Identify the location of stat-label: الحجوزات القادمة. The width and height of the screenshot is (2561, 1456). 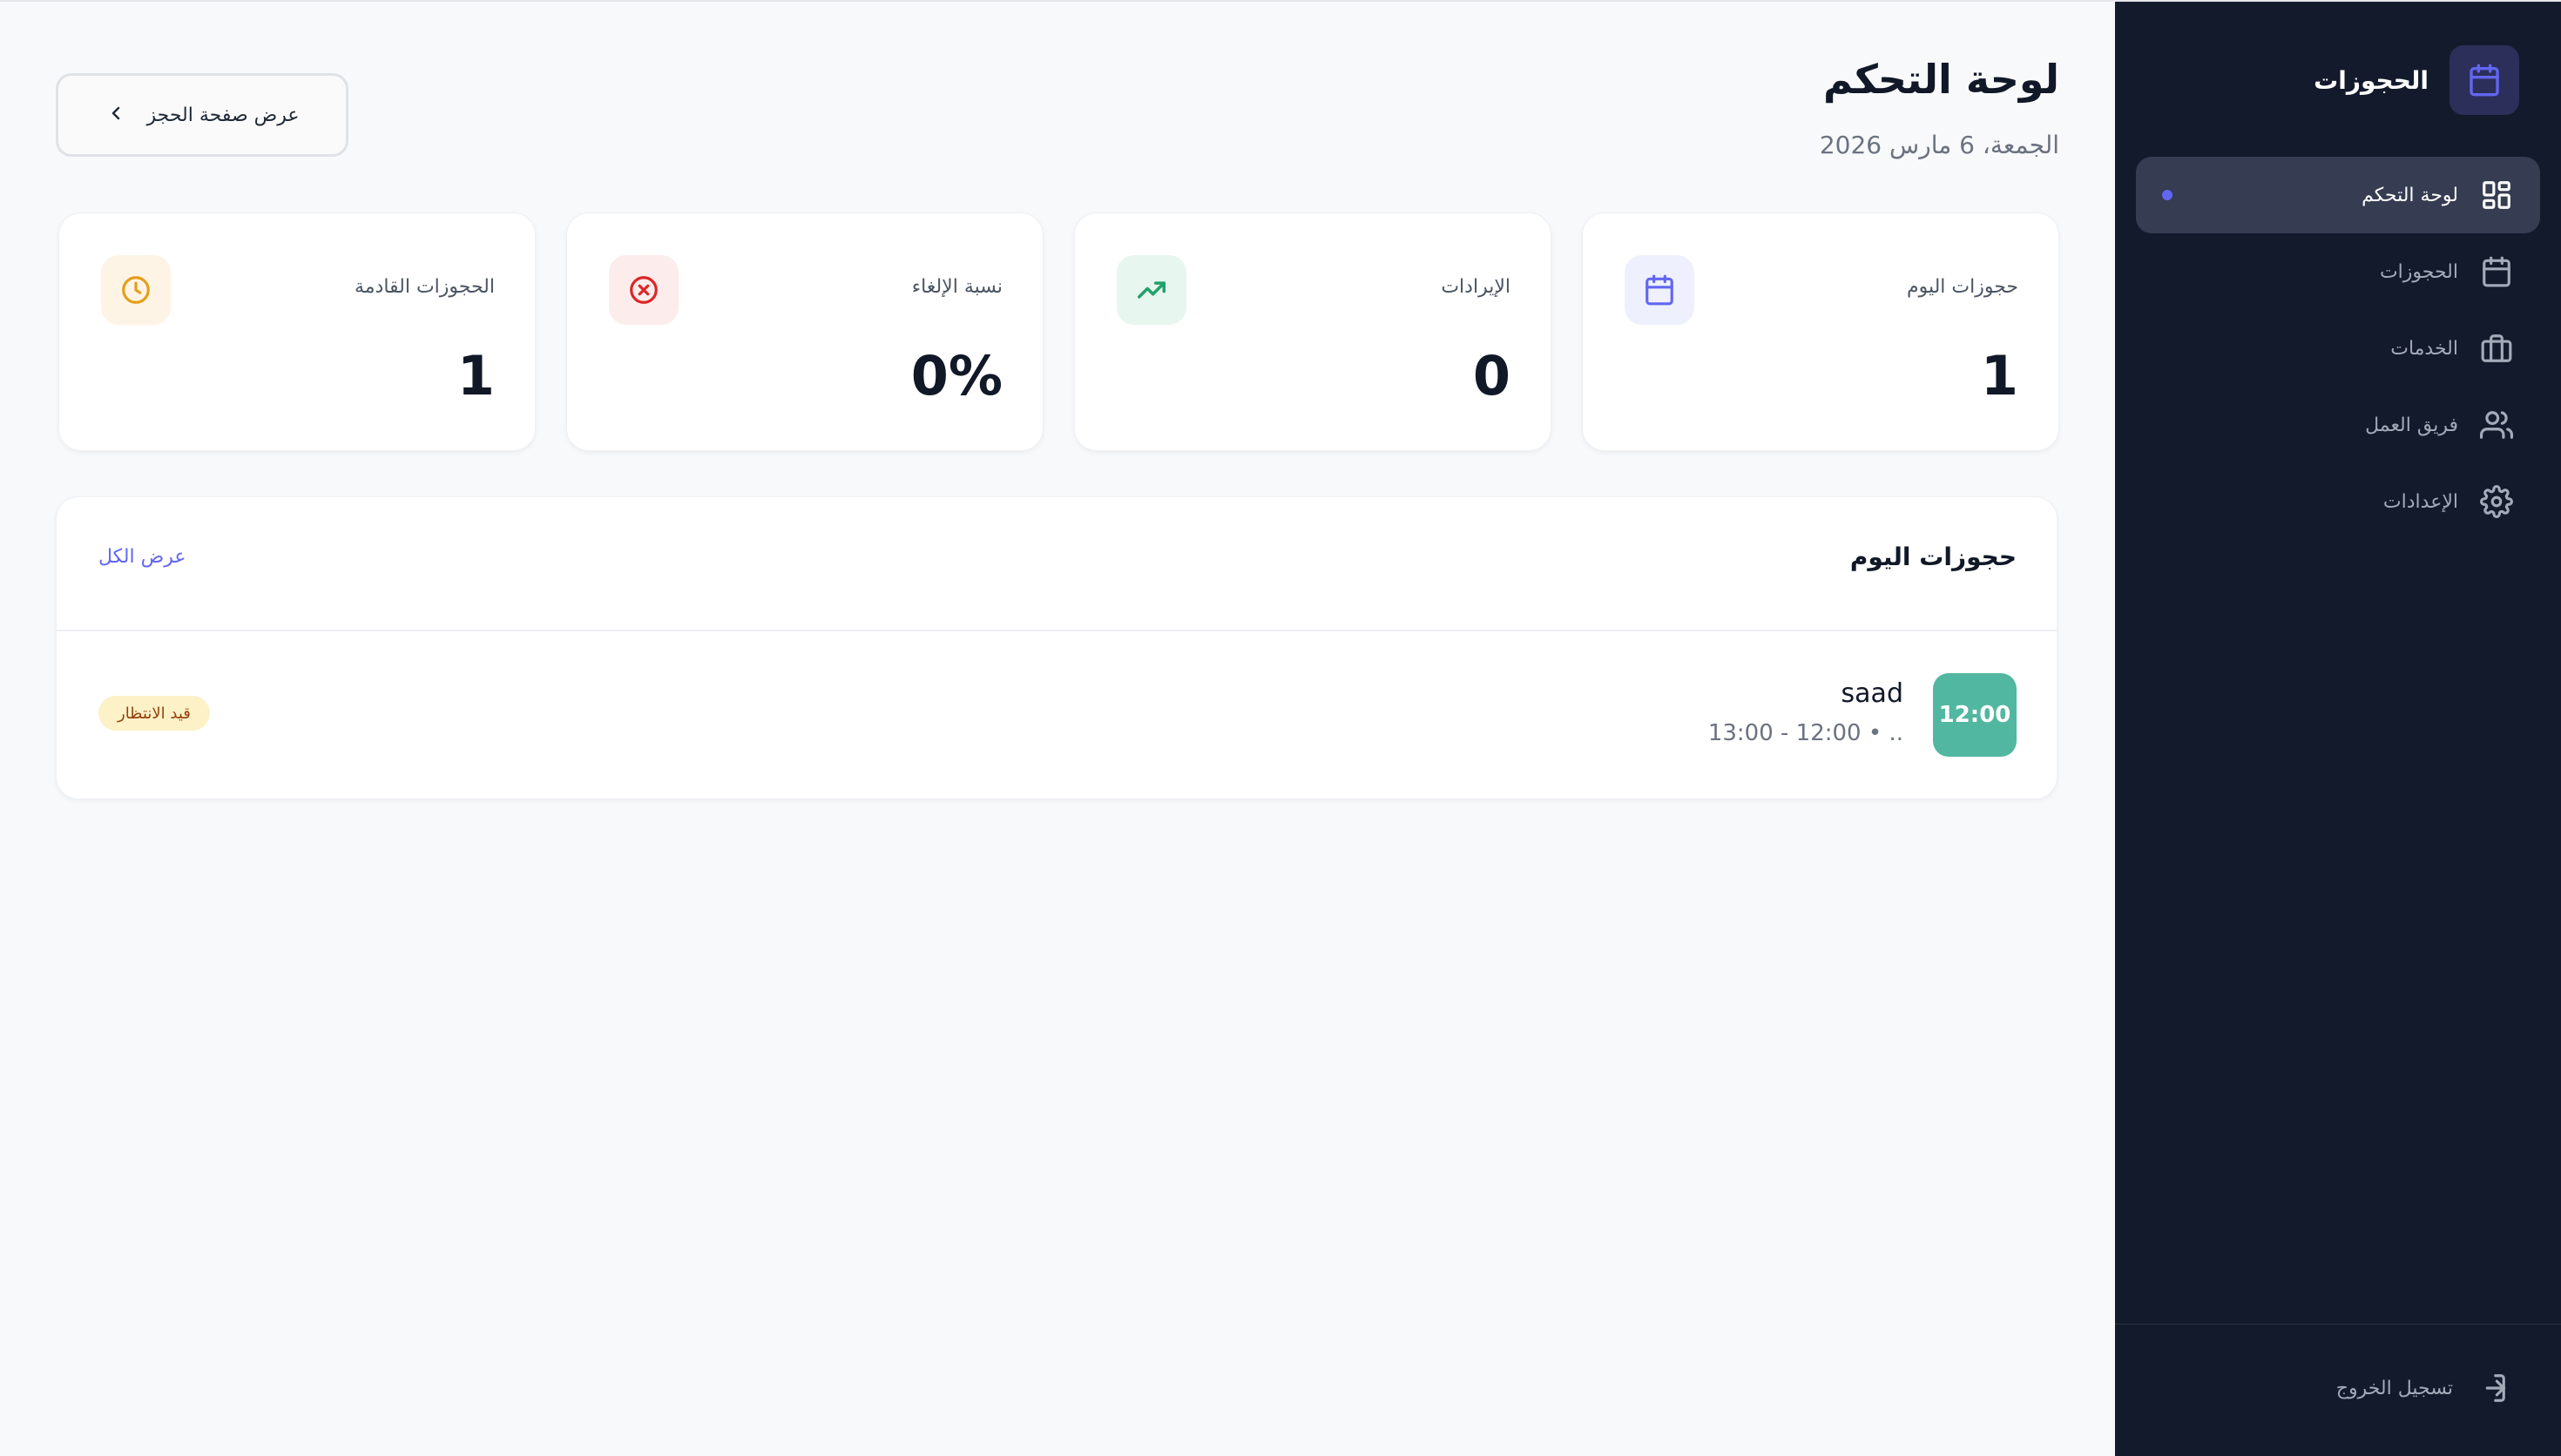
(424, 287).